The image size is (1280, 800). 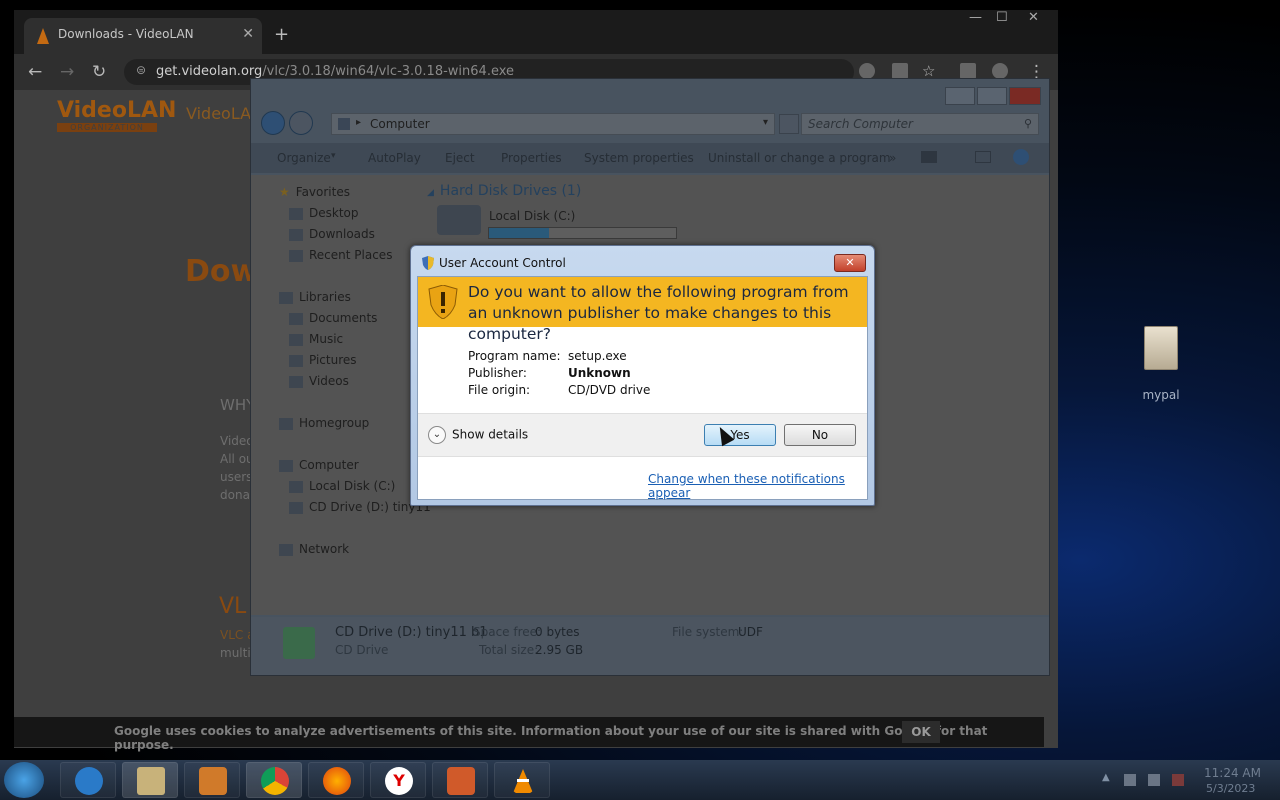 I want to click on action-center-flag-icon, so click(x=1130, y=780).